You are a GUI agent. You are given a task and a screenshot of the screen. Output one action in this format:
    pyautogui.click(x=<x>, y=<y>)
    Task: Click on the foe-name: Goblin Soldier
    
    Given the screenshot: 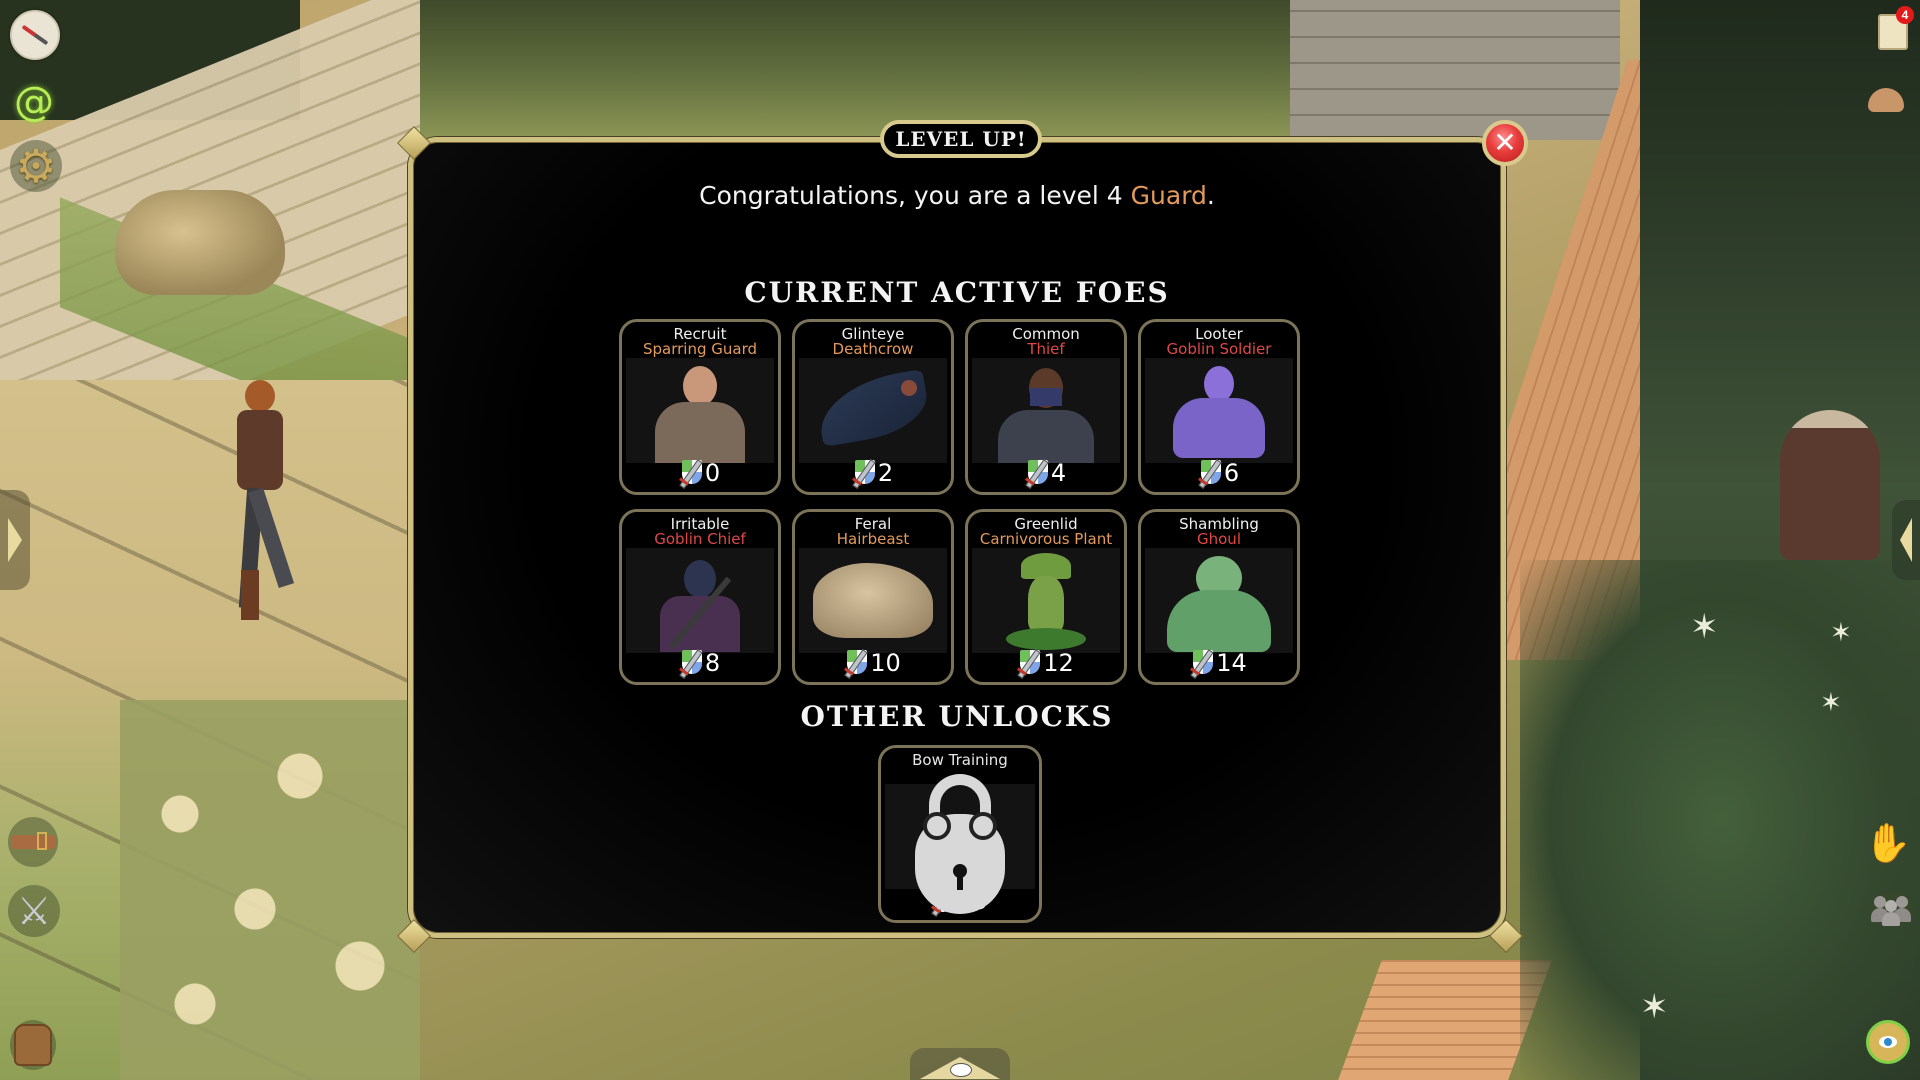 What is the action you would take?
    pyautogui.click(x=1219, y=349)
    